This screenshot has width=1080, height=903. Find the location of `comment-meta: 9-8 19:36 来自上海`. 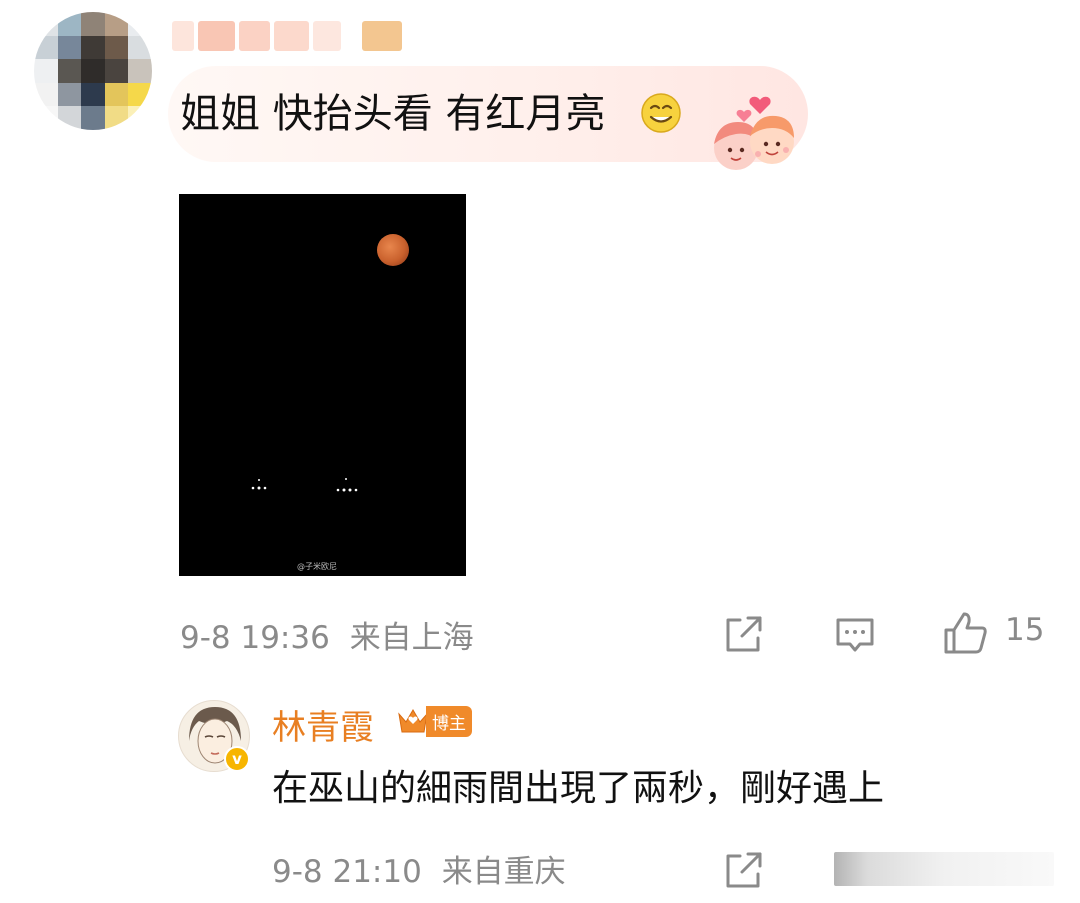

comment-meta: 9-8 19:36 来自上海 is located at coordinates (327, 634).